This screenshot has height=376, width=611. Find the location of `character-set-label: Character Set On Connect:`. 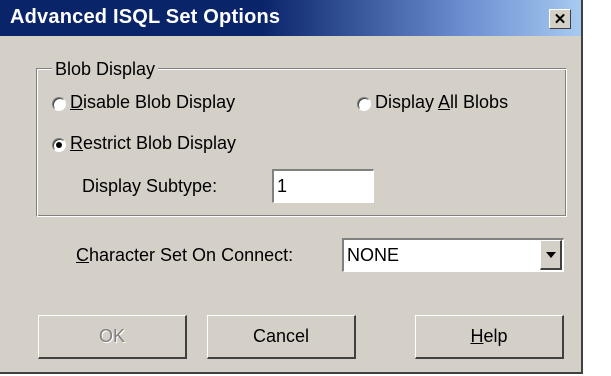

character-set-label: Character Set On Connect: is located at coordinates (185, 255).